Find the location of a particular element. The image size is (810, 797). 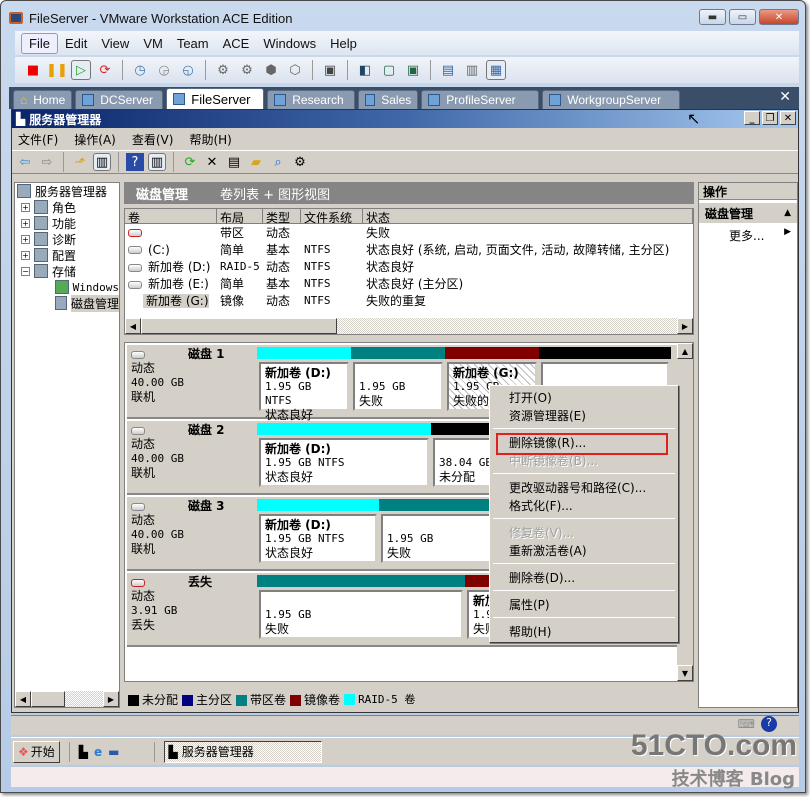

suspend-icon: ❚❚ is located at coordinates (57, 70).